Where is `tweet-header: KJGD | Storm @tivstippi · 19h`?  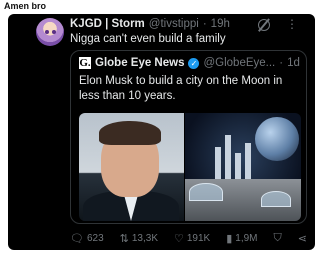 tweet-header: KJGD | Storm @tivstippi · 19h is located at coordinates (150, 24).